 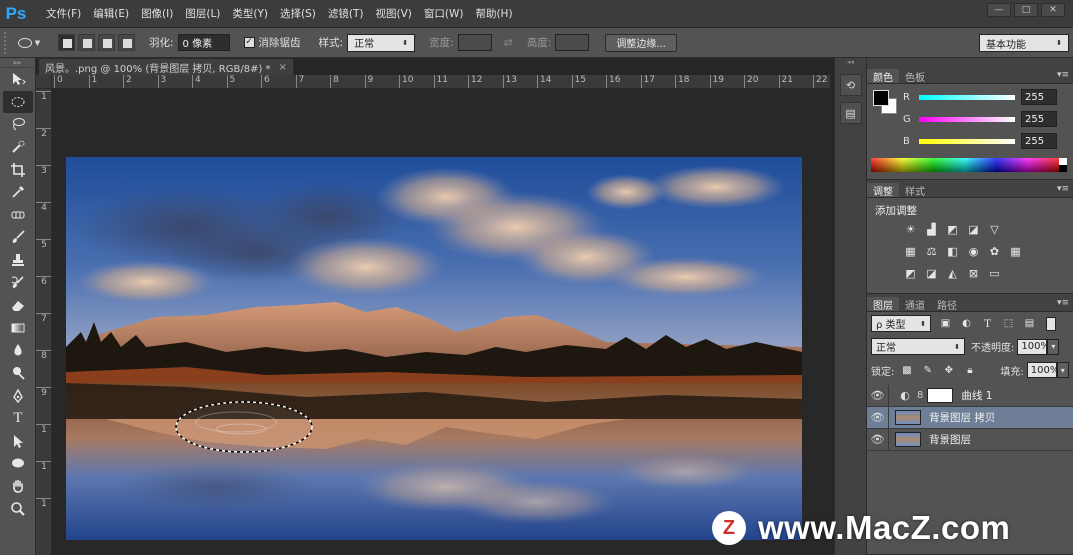 What do you see at coordinates (920, 395) in the screenshot?
I see `link-icon: 8` at bounding box center [920, 395].